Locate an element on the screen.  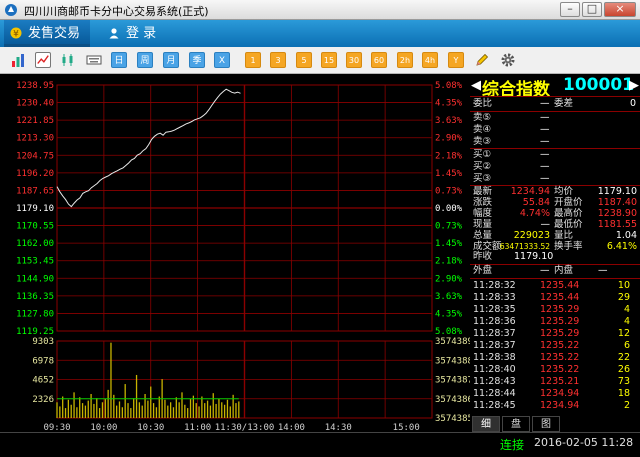
close-button: × is located at coordinates (620, 9).